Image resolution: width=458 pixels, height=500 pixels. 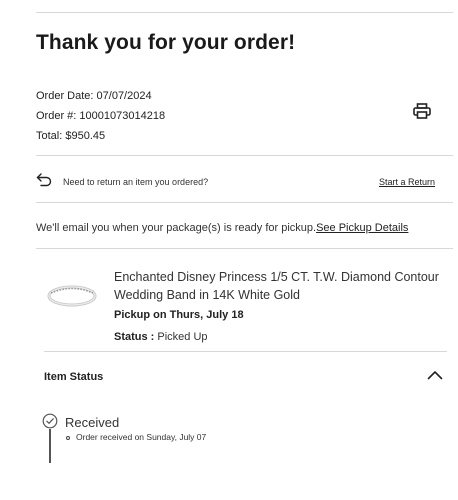 What do you see at coordinates (362, 228) in the screenshot?
I see `see-pickup-details-link: See Pickup Details` at bounding box center [362, 228].